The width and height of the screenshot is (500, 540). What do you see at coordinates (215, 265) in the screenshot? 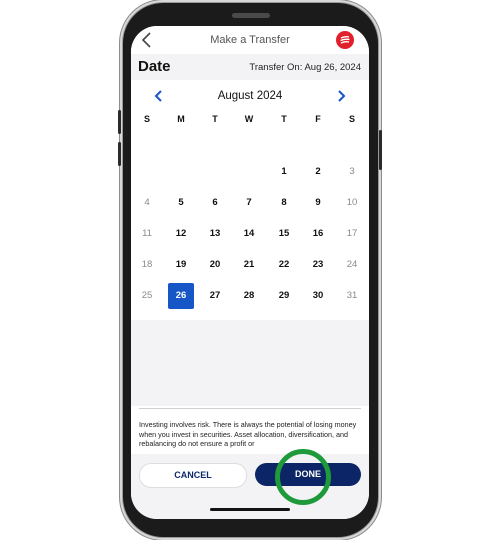
I see `calendar-day: 20` at bounding box center [215, 265].